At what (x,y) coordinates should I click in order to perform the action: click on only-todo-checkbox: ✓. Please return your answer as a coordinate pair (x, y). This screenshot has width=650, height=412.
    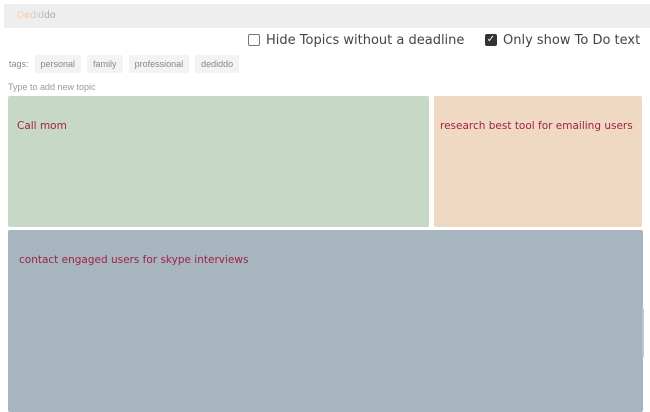
    Looking at the image, I should click on (491, 40).